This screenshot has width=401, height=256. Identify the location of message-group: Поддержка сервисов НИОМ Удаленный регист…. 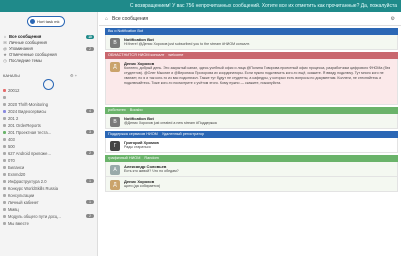
(251, 142).